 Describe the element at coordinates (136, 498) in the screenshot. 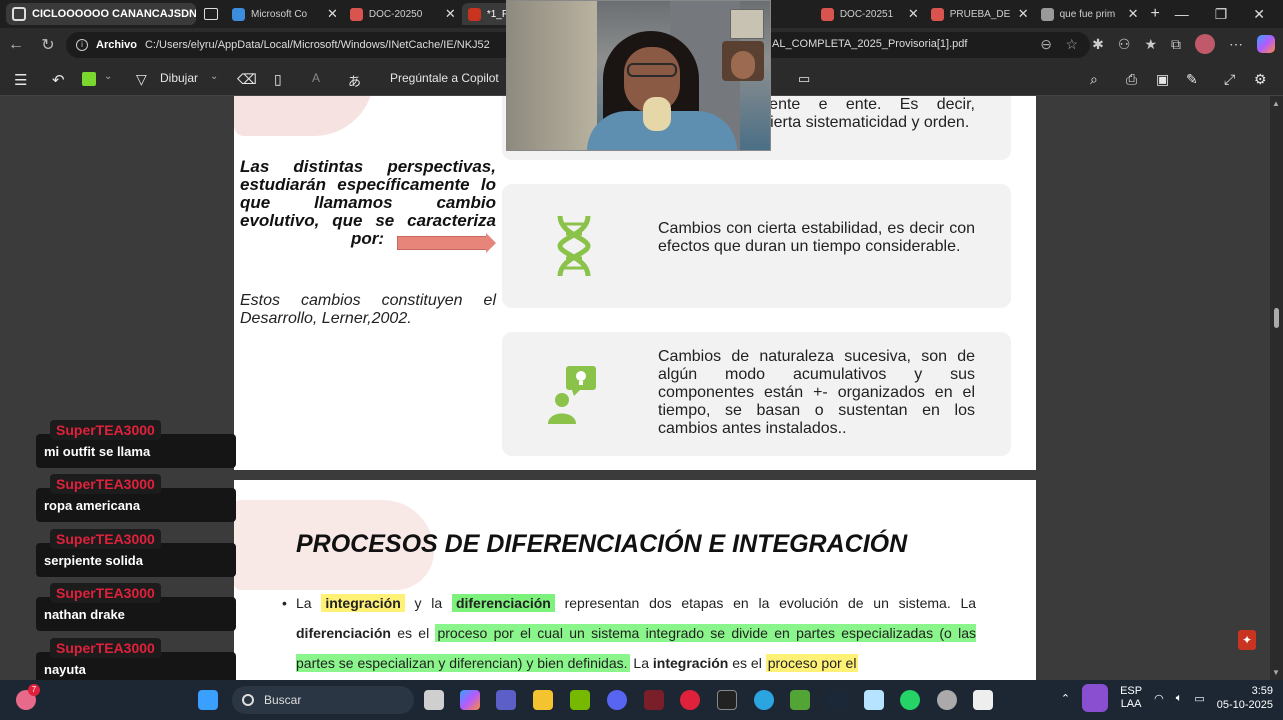

I see `chat-message: SuperTEA3000 ropa americana` at that location.